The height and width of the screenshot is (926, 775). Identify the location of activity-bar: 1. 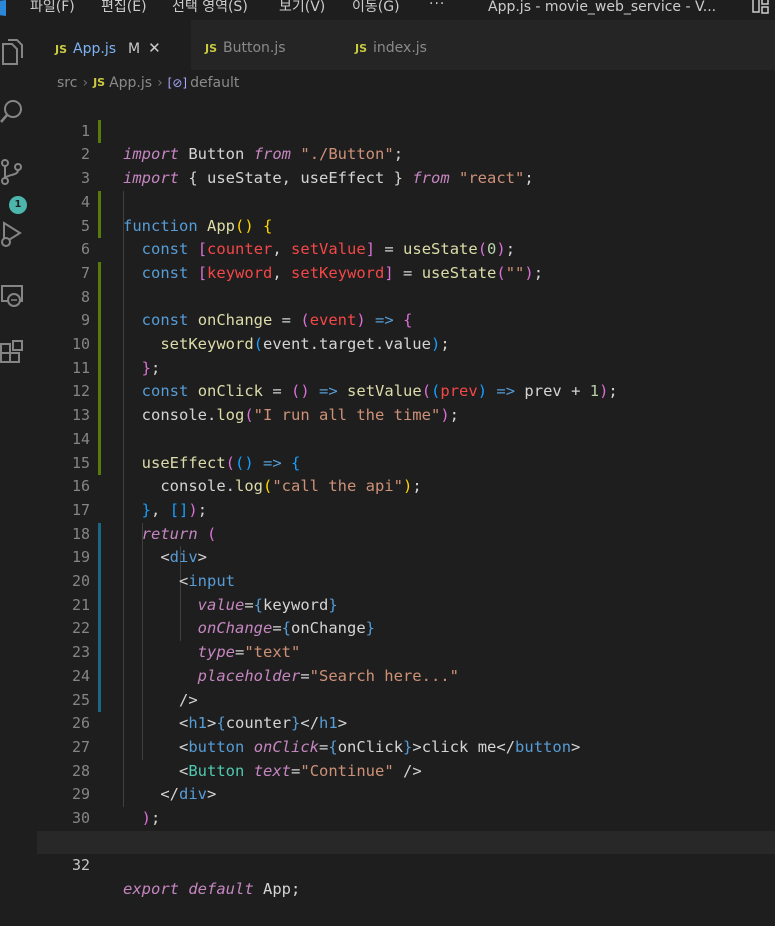
(18, 440).